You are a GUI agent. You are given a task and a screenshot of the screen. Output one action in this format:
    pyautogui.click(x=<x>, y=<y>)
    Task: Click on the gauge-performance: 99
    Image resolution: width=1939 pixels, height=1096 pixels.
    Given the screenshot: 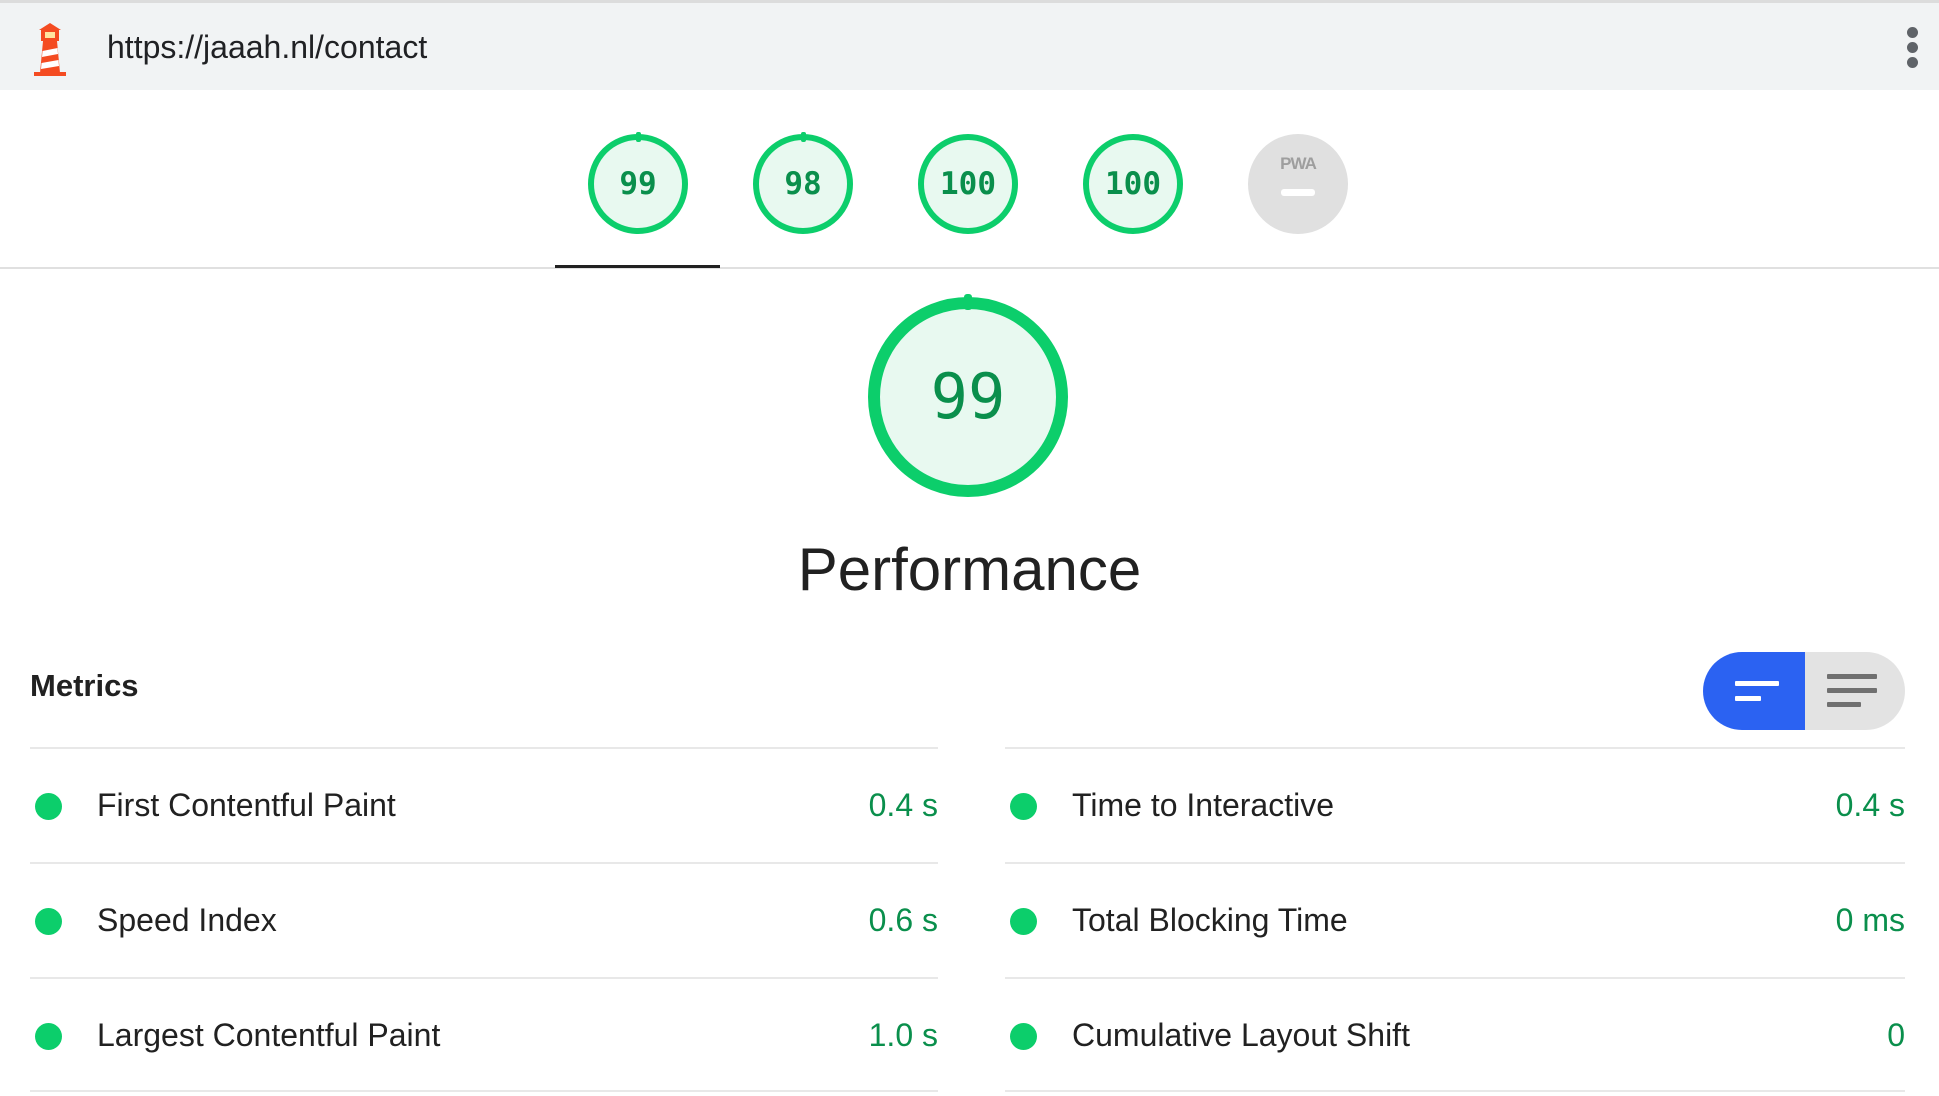 What is the action you would take?
    pyautogui.click(x=638, y=183)
    